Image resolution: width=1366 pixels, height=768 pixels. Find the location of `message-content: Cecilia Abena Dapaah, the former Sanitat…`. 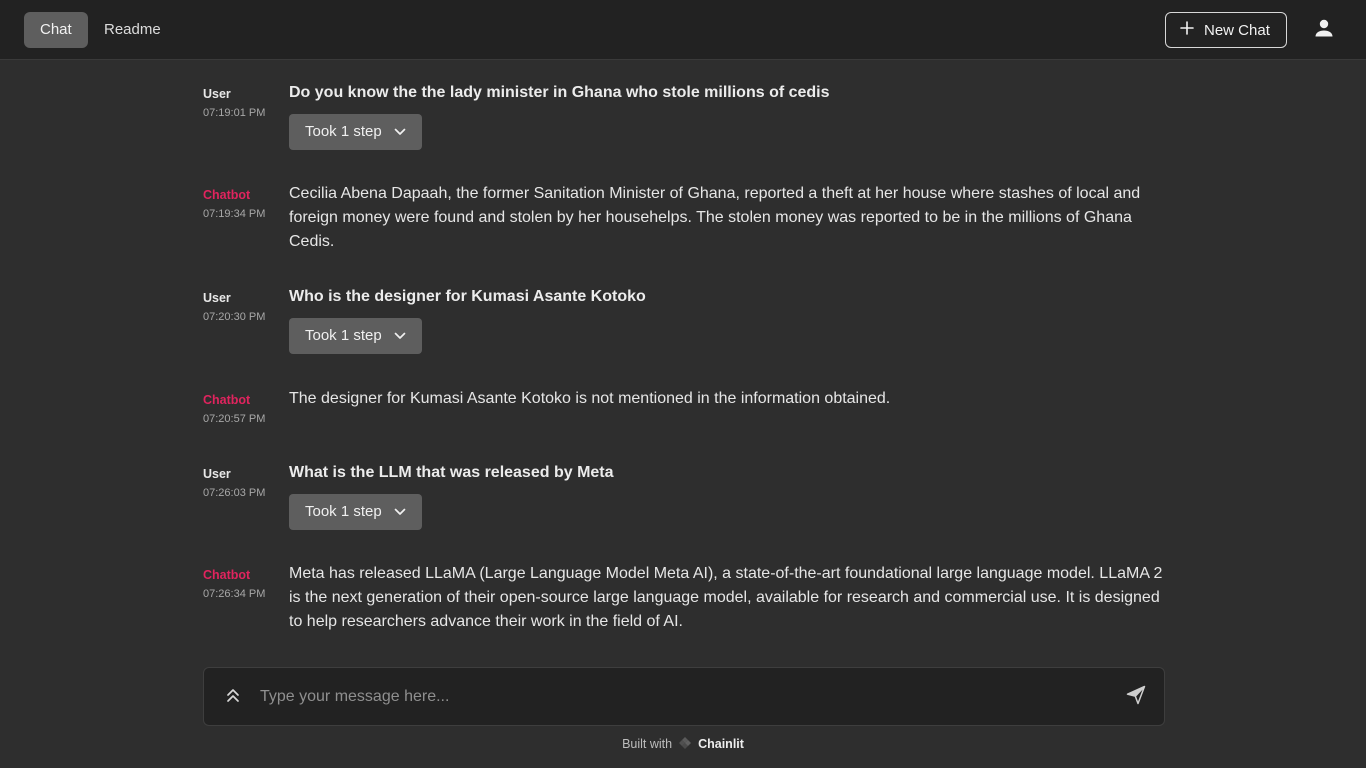

message-content: Cecilia Abena Dapaah, the former Sanitat… is located at coordinates (727, 218).